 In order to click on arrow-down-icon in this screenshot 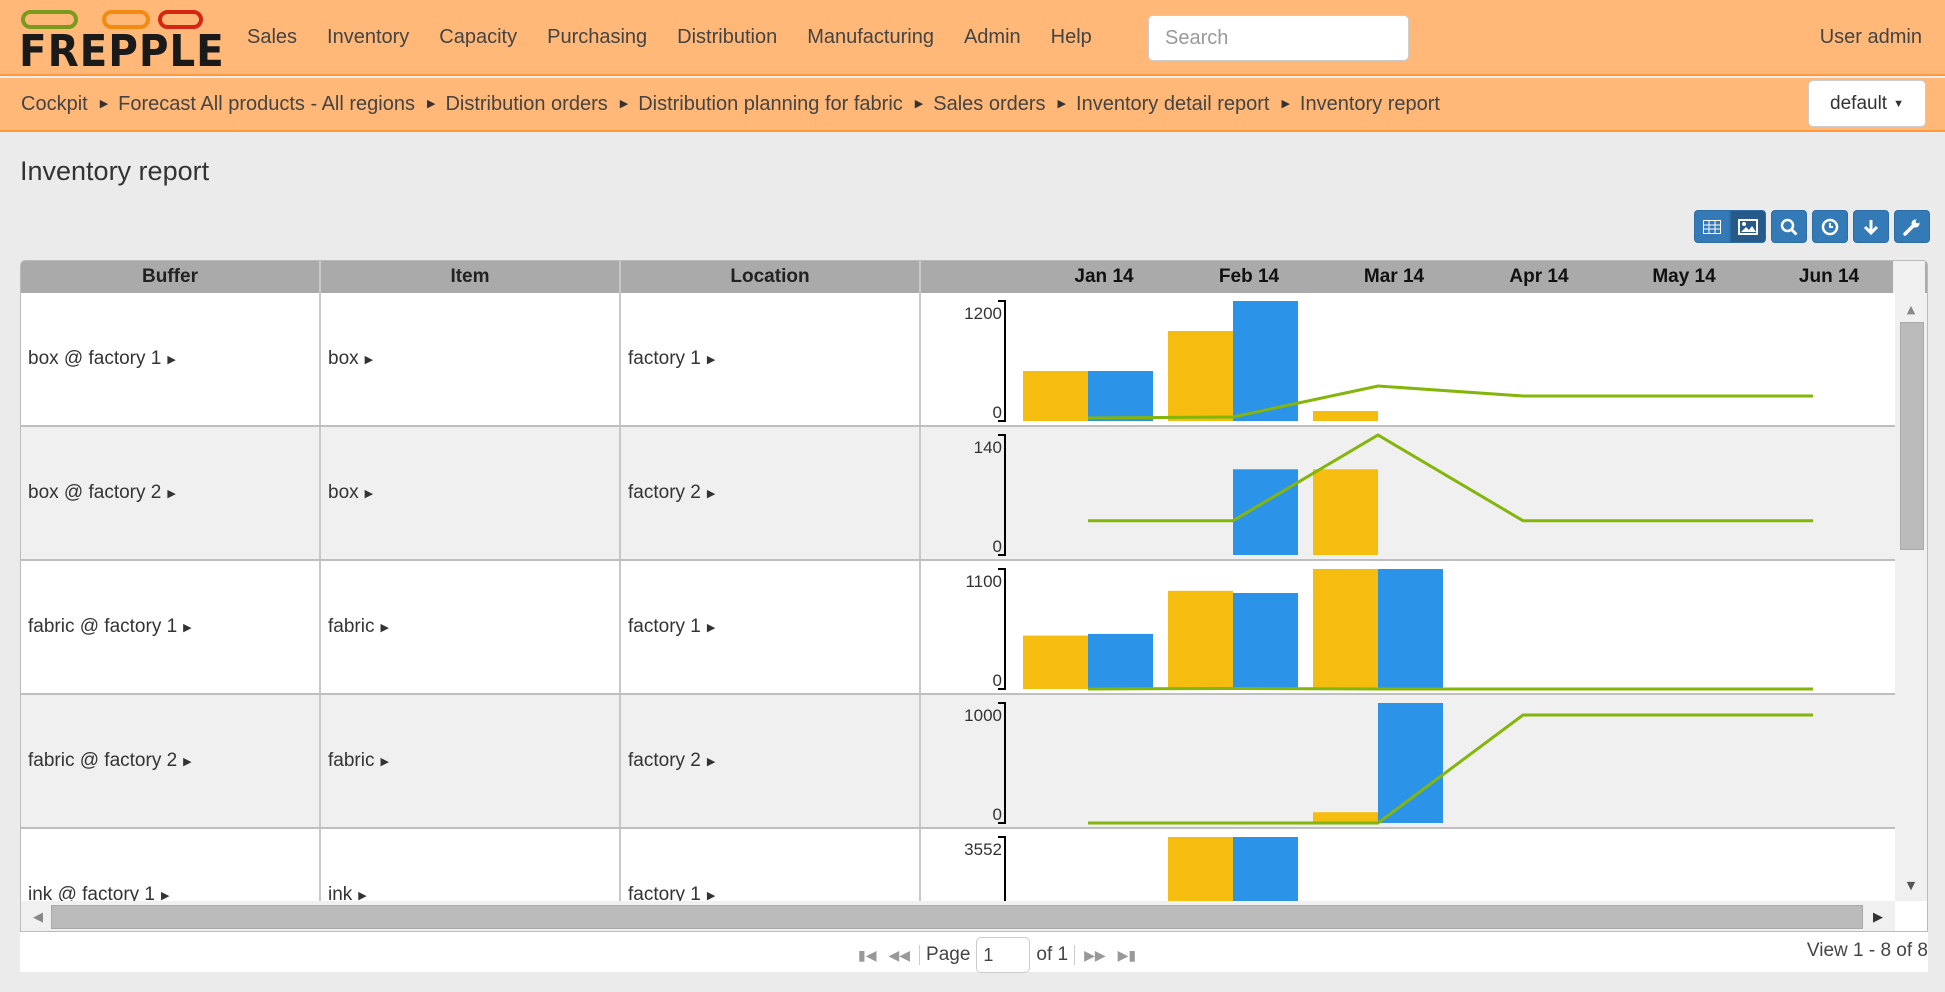, I will do `click(1871, 227)`.